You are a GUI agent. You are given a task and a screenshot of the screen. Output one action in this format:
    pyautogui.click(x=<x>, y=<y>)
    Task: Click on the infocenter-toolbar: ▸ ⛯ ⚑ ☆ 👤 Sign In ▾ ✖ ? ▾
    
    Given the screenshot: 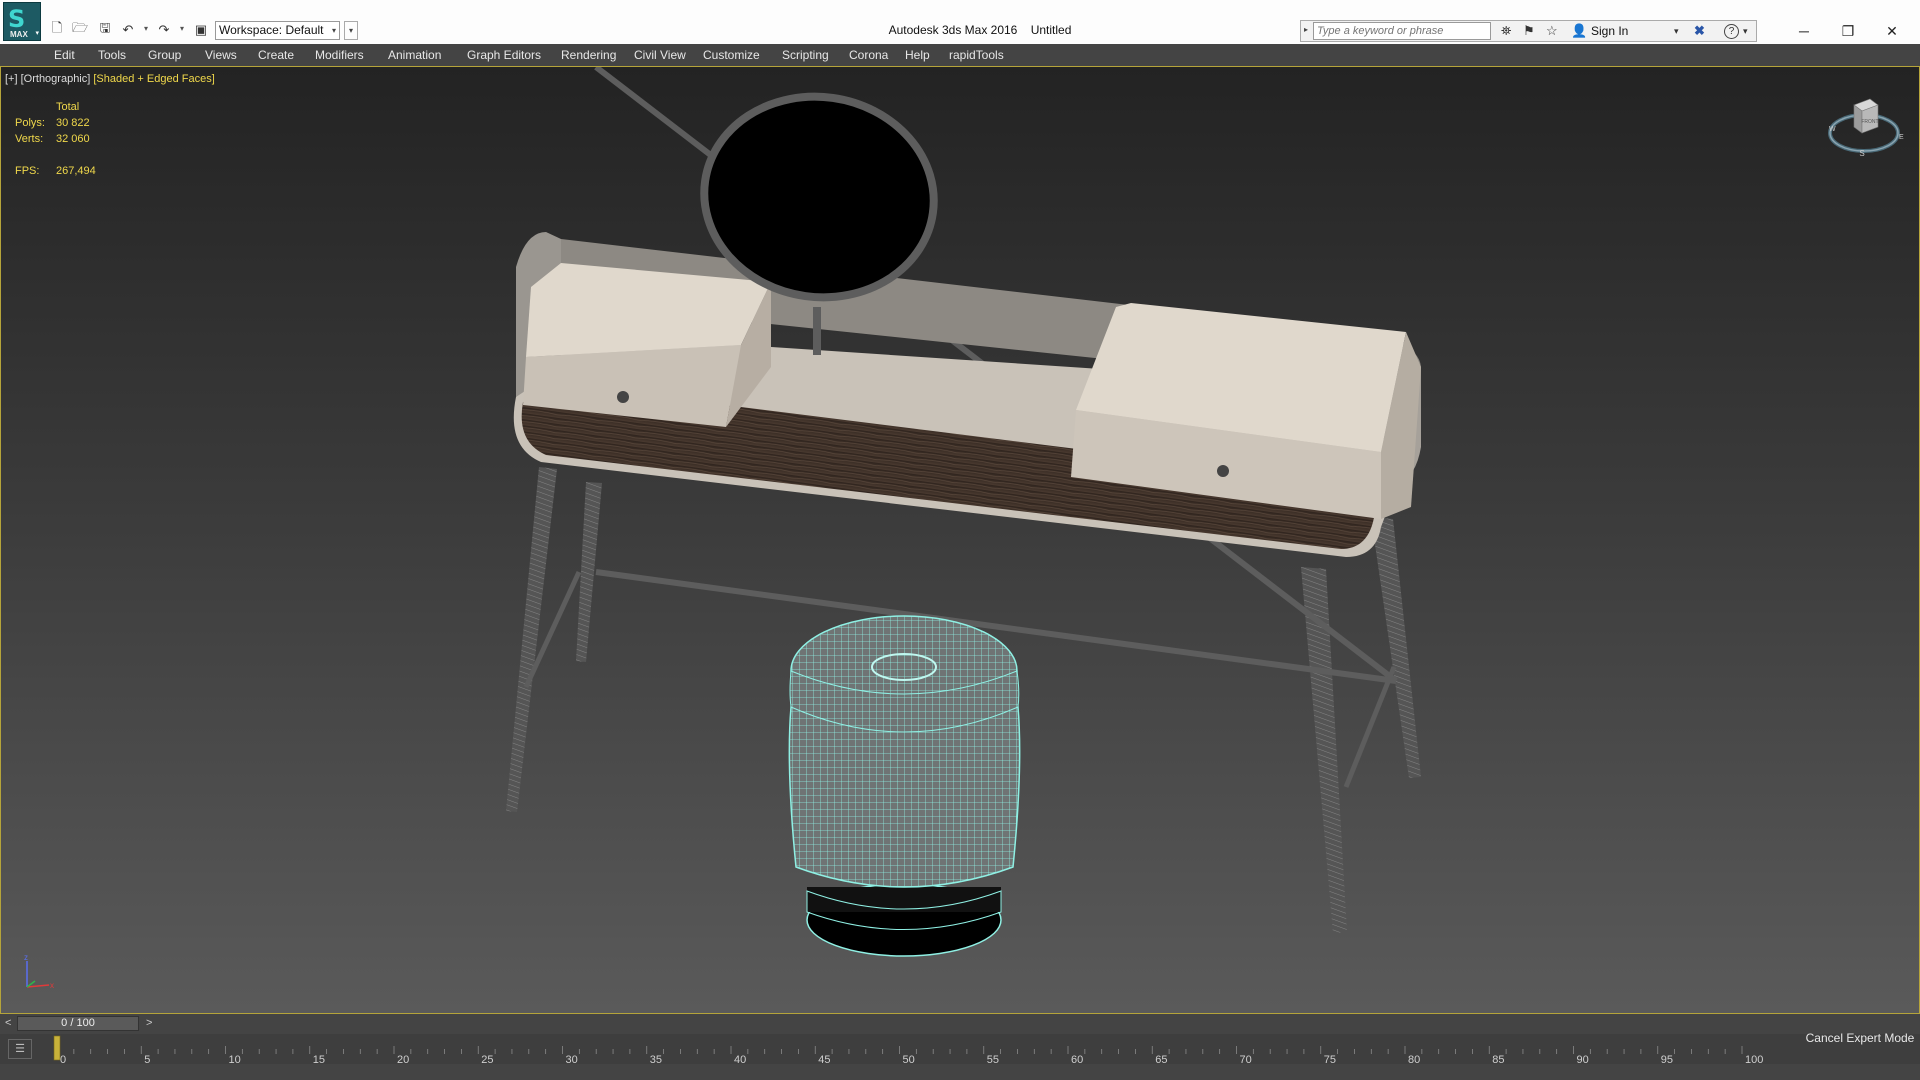 What is the action you would take?
    pyautogui.click(x=1528, y=31)
    